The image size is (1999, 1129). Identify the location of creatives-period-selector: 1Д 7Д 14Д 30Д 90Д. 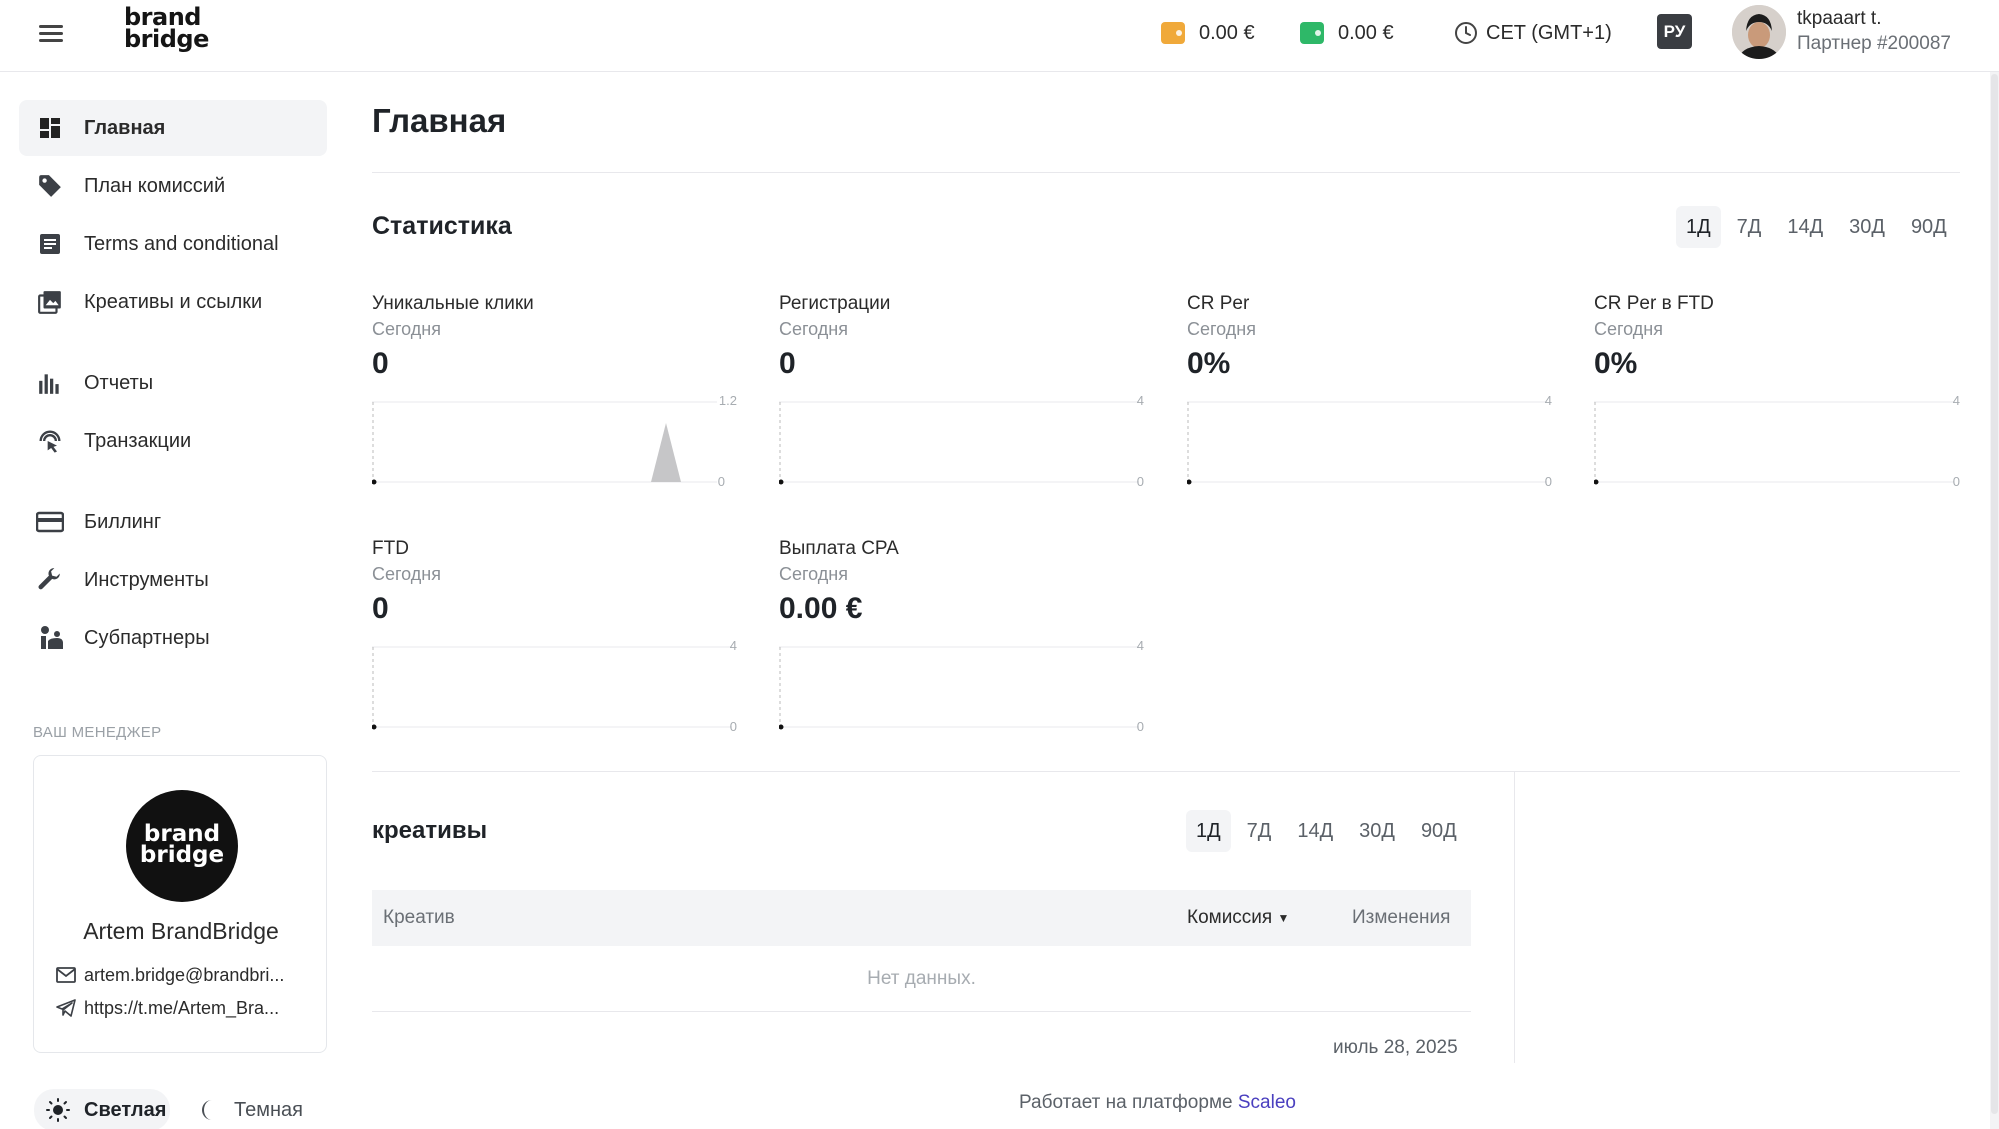
(1323, 831).